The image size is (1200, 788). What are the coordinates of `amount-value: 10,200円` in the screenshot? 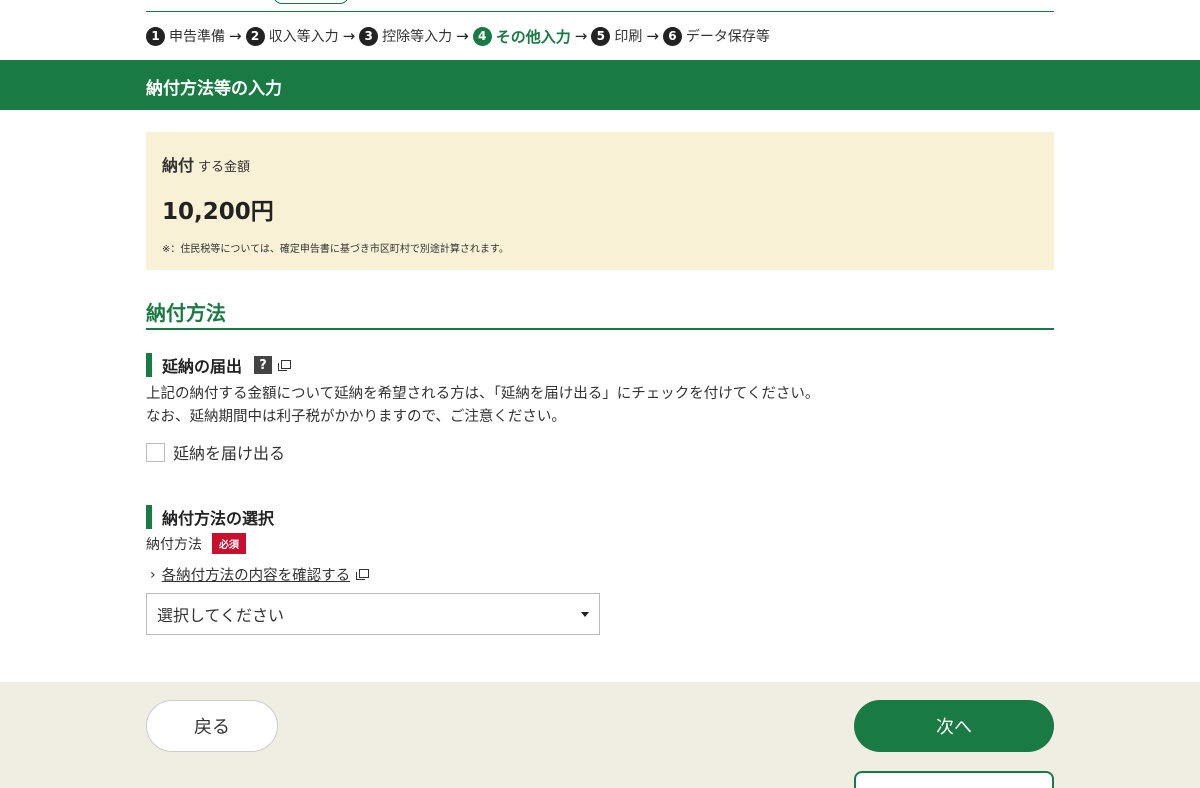 It's located at (218, 212).